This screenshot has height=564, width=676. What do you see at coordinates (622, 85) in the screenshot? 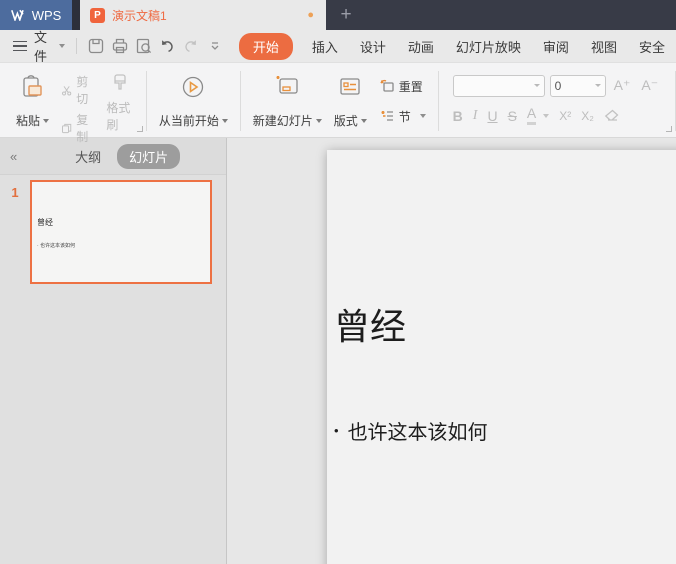
I see `increase-font-button: A⁺` at bounding box center [622, 85].